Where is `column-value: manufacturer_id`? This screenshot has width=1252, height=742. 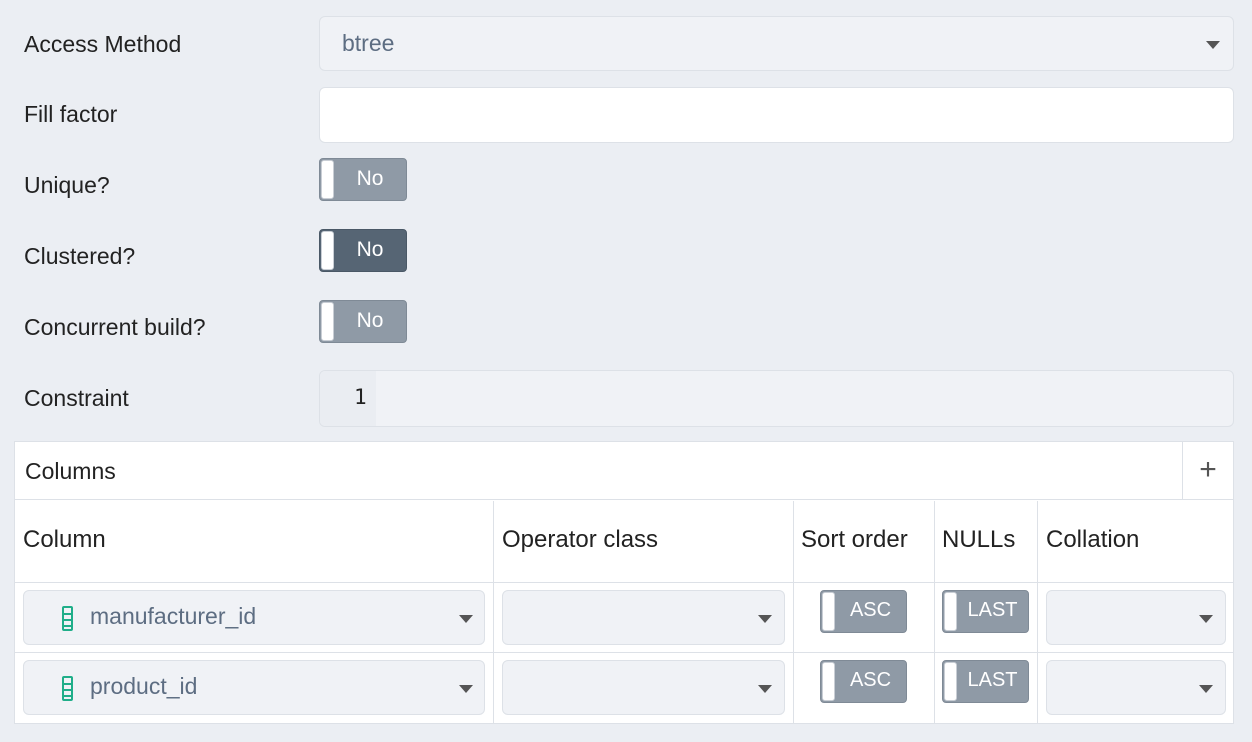
column-value: manufacturer_id is located at coordinates (173, 616).